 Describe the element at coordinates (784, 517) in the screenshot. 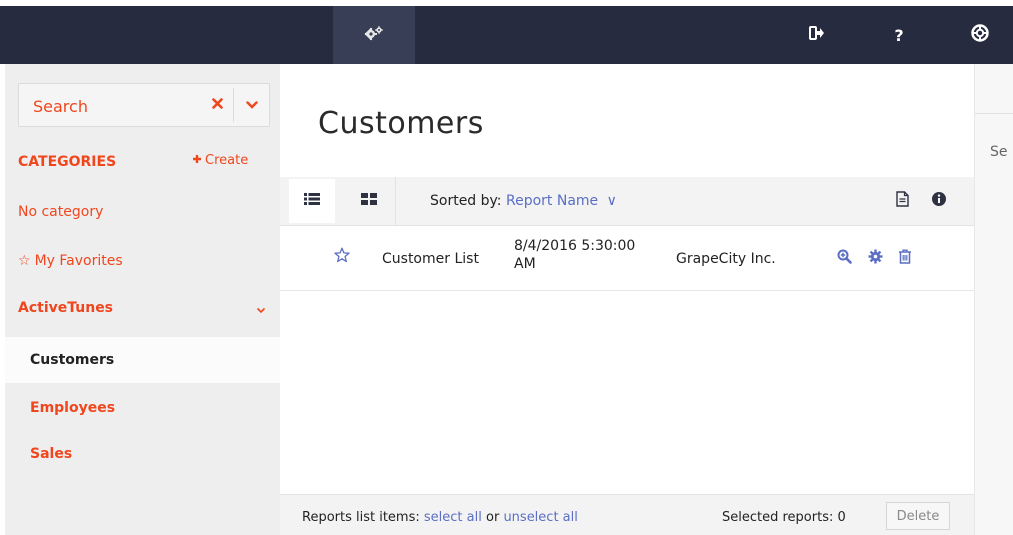

I see `selected-reports-count: Selected reports: 0` at that location.